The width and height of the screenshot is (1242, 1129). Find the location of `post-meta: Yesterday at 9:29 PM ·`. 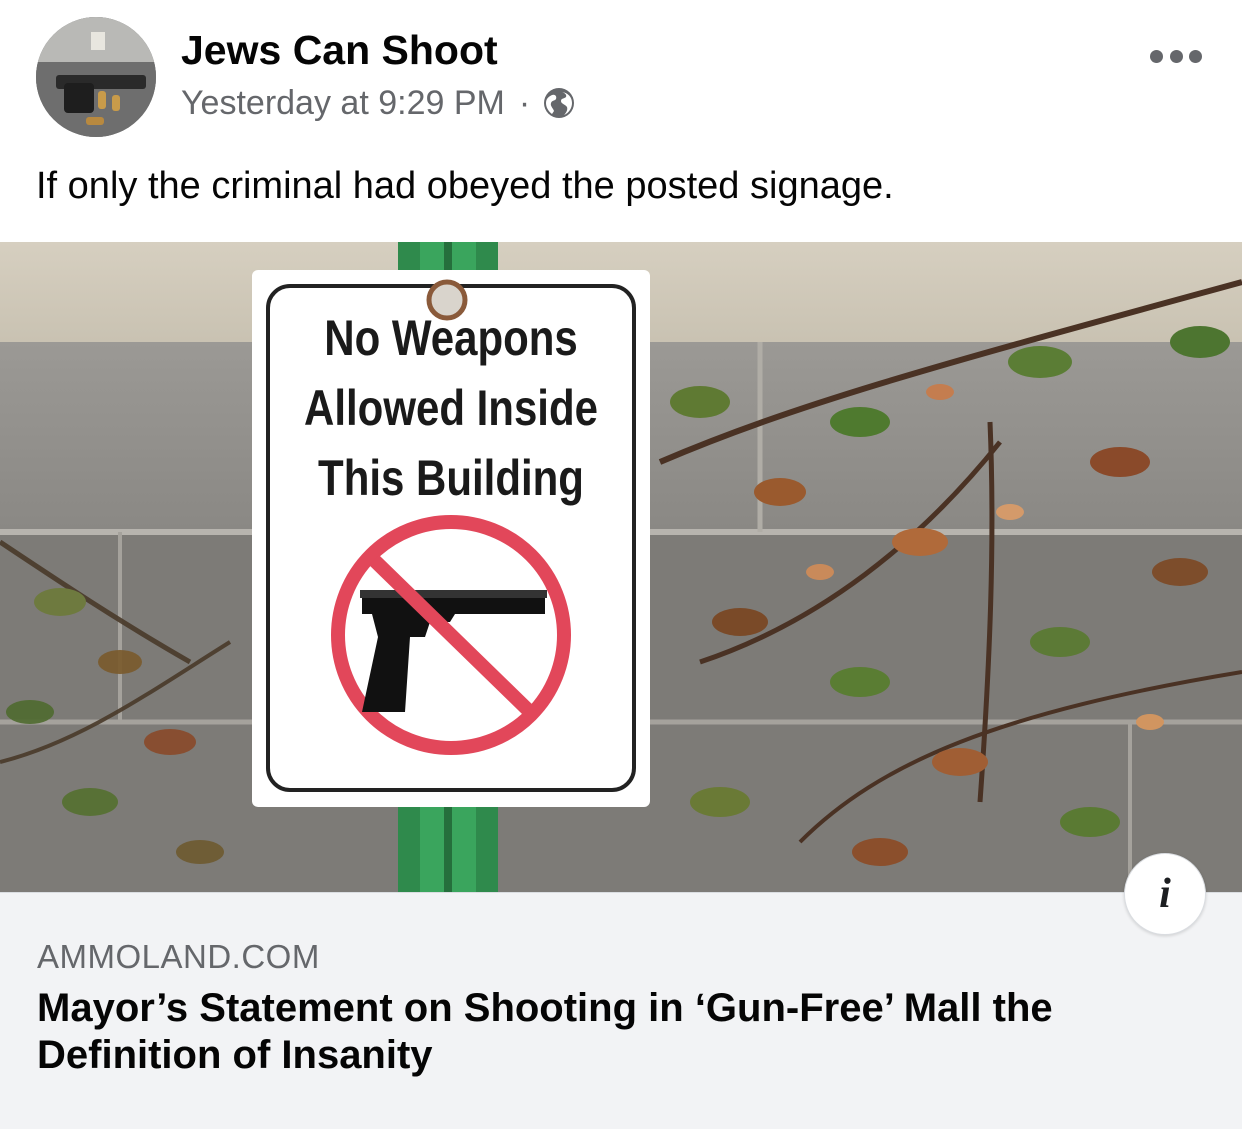

post-meta: Yesterday at 9:29 PM · is located at coordinates (378, 103).